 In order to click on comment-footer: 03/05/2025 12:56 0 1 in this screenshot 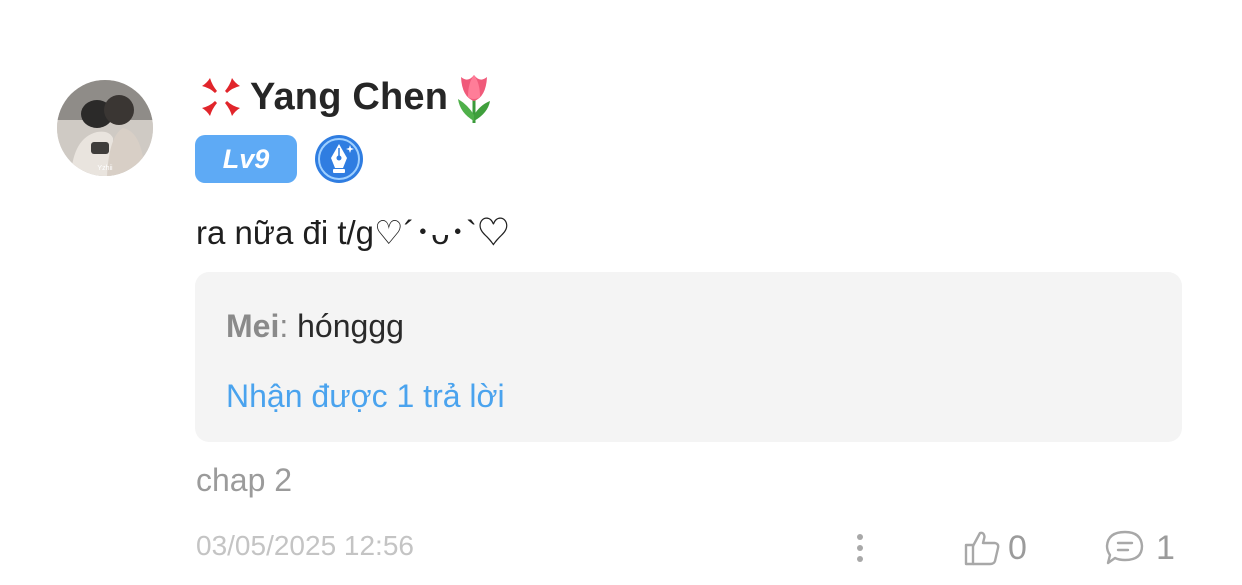, I will do `click(621, 548)`.